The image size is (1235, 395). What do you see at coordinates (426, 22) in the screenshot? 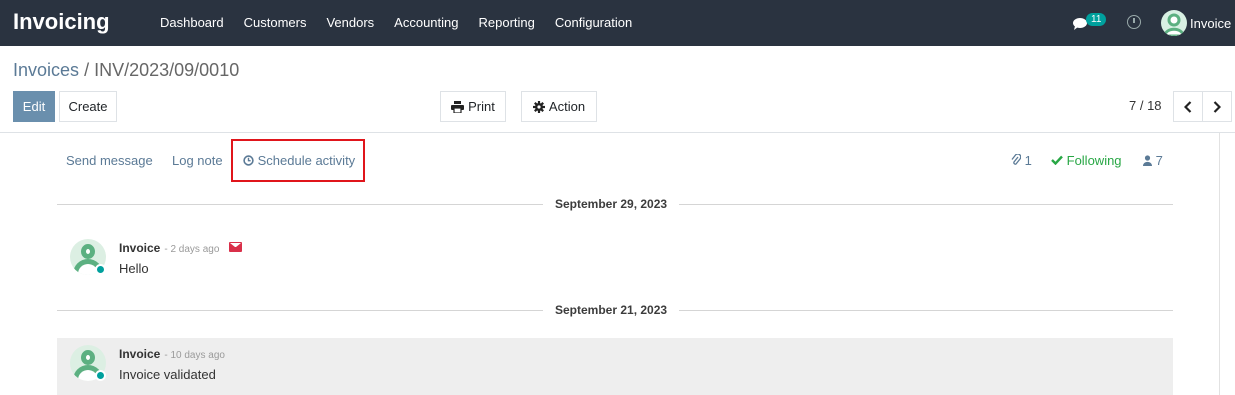
I see `menu-accounting: Accounting` at bounding box center [426, 22].